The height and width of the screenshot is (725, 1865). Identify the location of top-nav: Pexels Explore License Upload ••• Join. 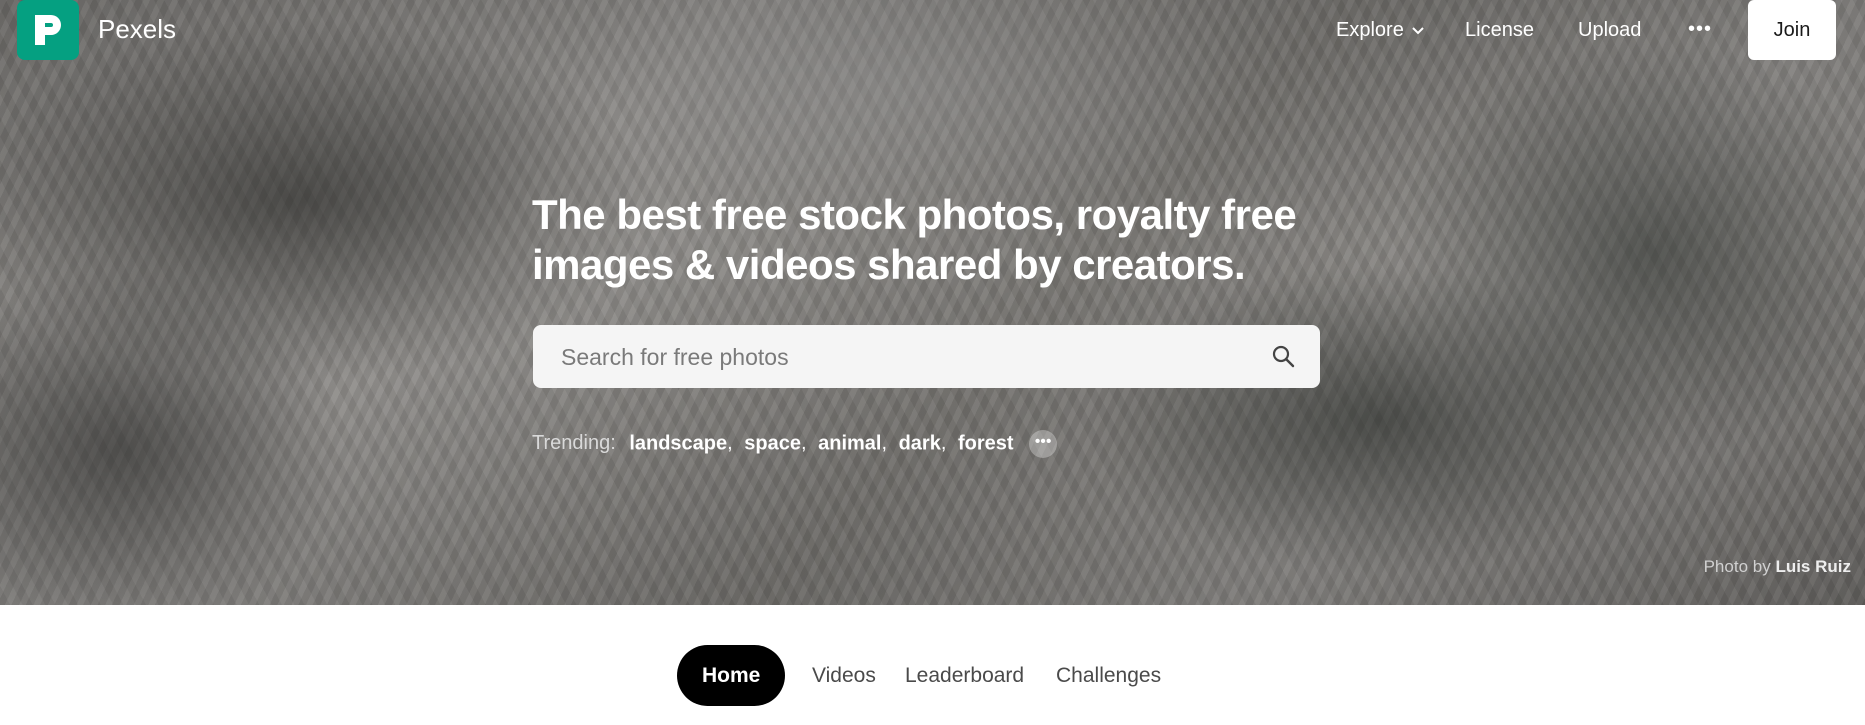
(932, 31).